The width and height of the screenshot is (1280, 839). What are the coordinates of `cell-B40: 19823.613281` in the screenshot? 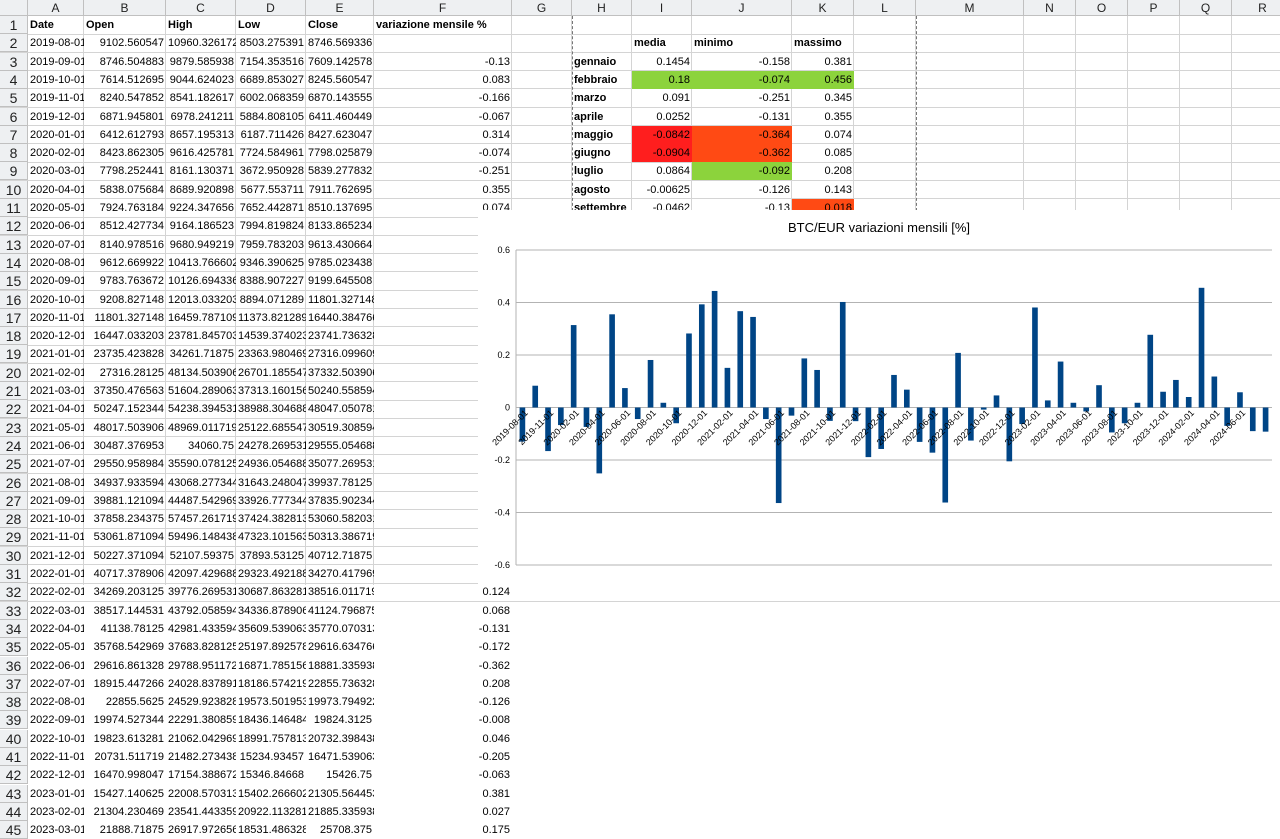 It's located at (125, 739).